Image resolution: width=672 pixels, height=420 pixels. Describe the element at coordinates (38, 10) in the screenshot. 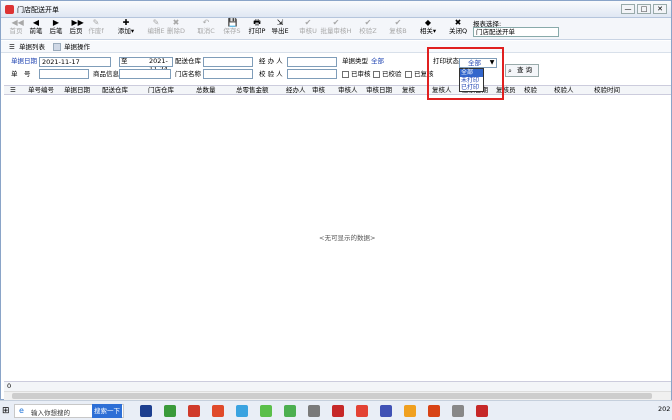

I see `window-title: 门店配送开单` at that location.